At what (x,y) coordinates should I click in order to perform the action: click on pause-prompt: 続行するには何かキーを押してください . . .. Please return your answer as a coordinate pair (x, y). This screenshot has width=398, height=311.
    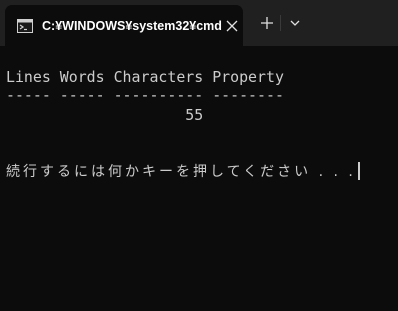
    Looking at the image, I should click on (183, 171).